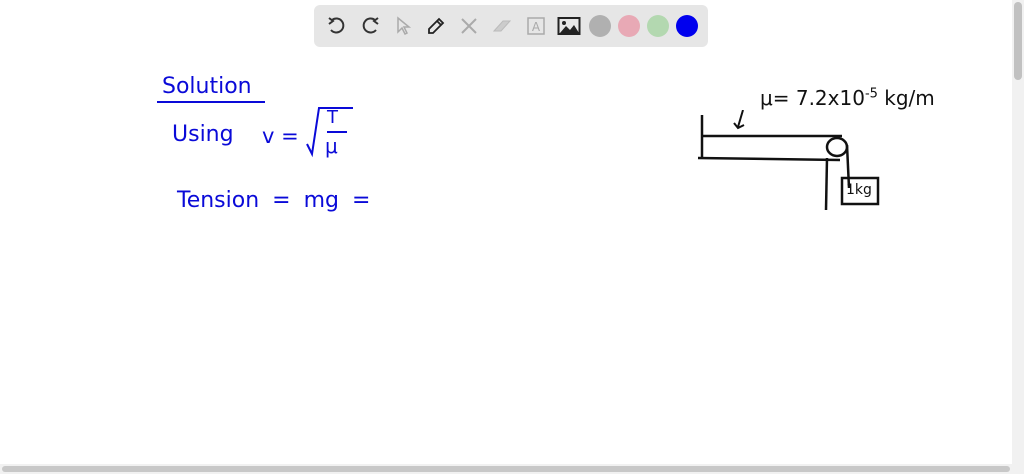  Describe the element at coordinates (403, 26) in the screenshot. I see `select-icon` at that location.